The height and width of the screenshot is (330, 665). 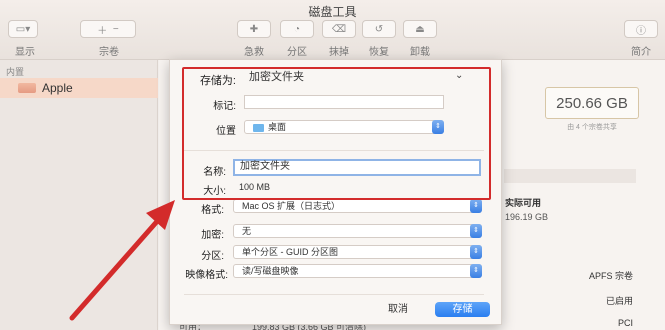 What do you see at coordinates (122, 260) in the screenshot?
I see `red-arrow` at bounding box center [122, 260].